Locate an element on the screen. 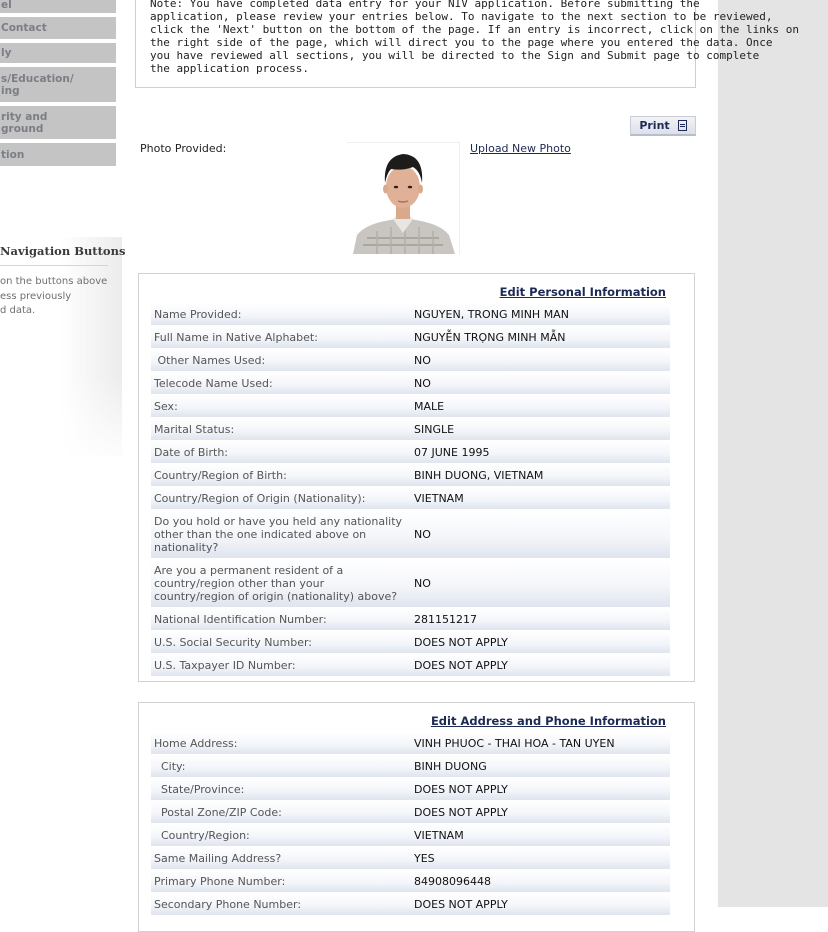 The width and height of the screenshot is (828, 932). row-value: NGUYEN, TRONG MINH MAN is located at coordinates (491, 314).